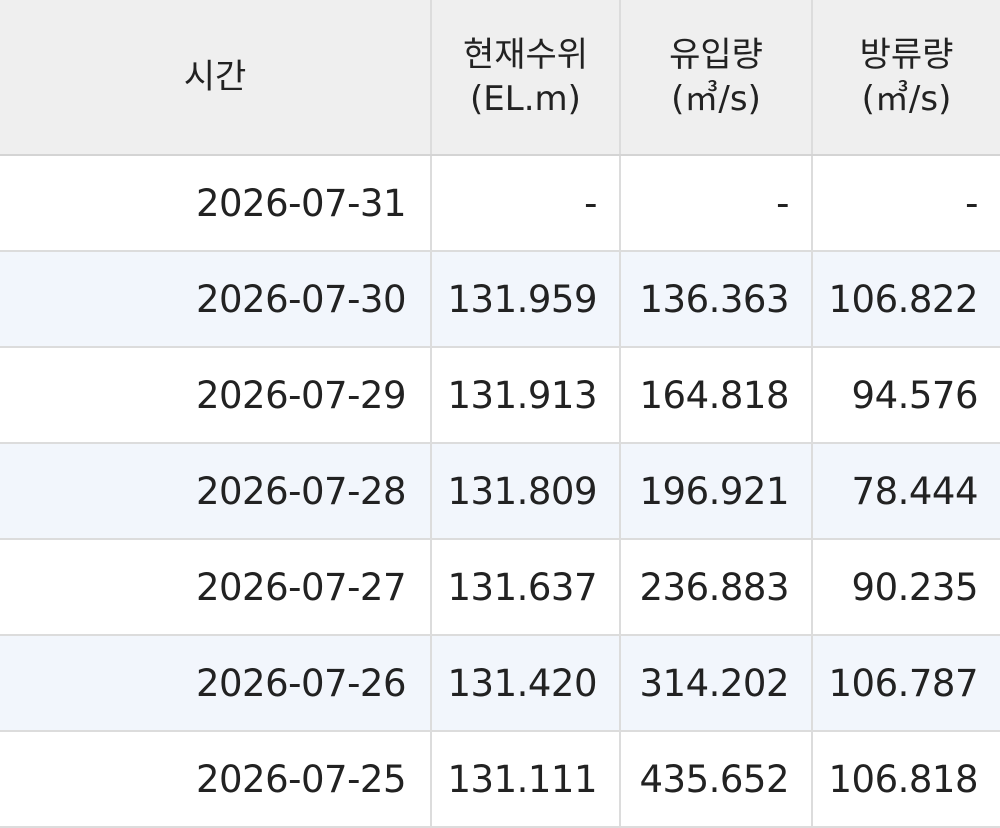 This screenshot has height=828, width=1000. Describe the element at coordinates (716, 491) in the screenshot. I see `cell-inflow: 196.921` at that location.